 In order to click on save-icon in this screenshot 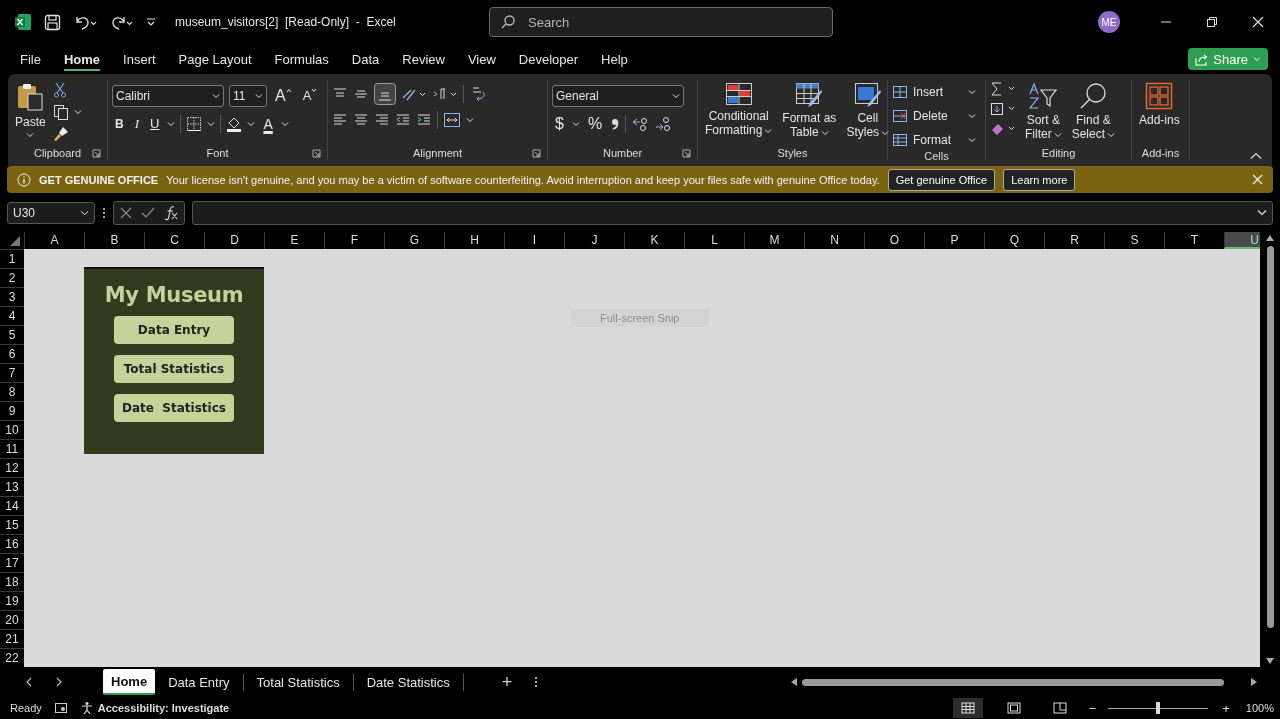, I will do `click(52, 22)`.